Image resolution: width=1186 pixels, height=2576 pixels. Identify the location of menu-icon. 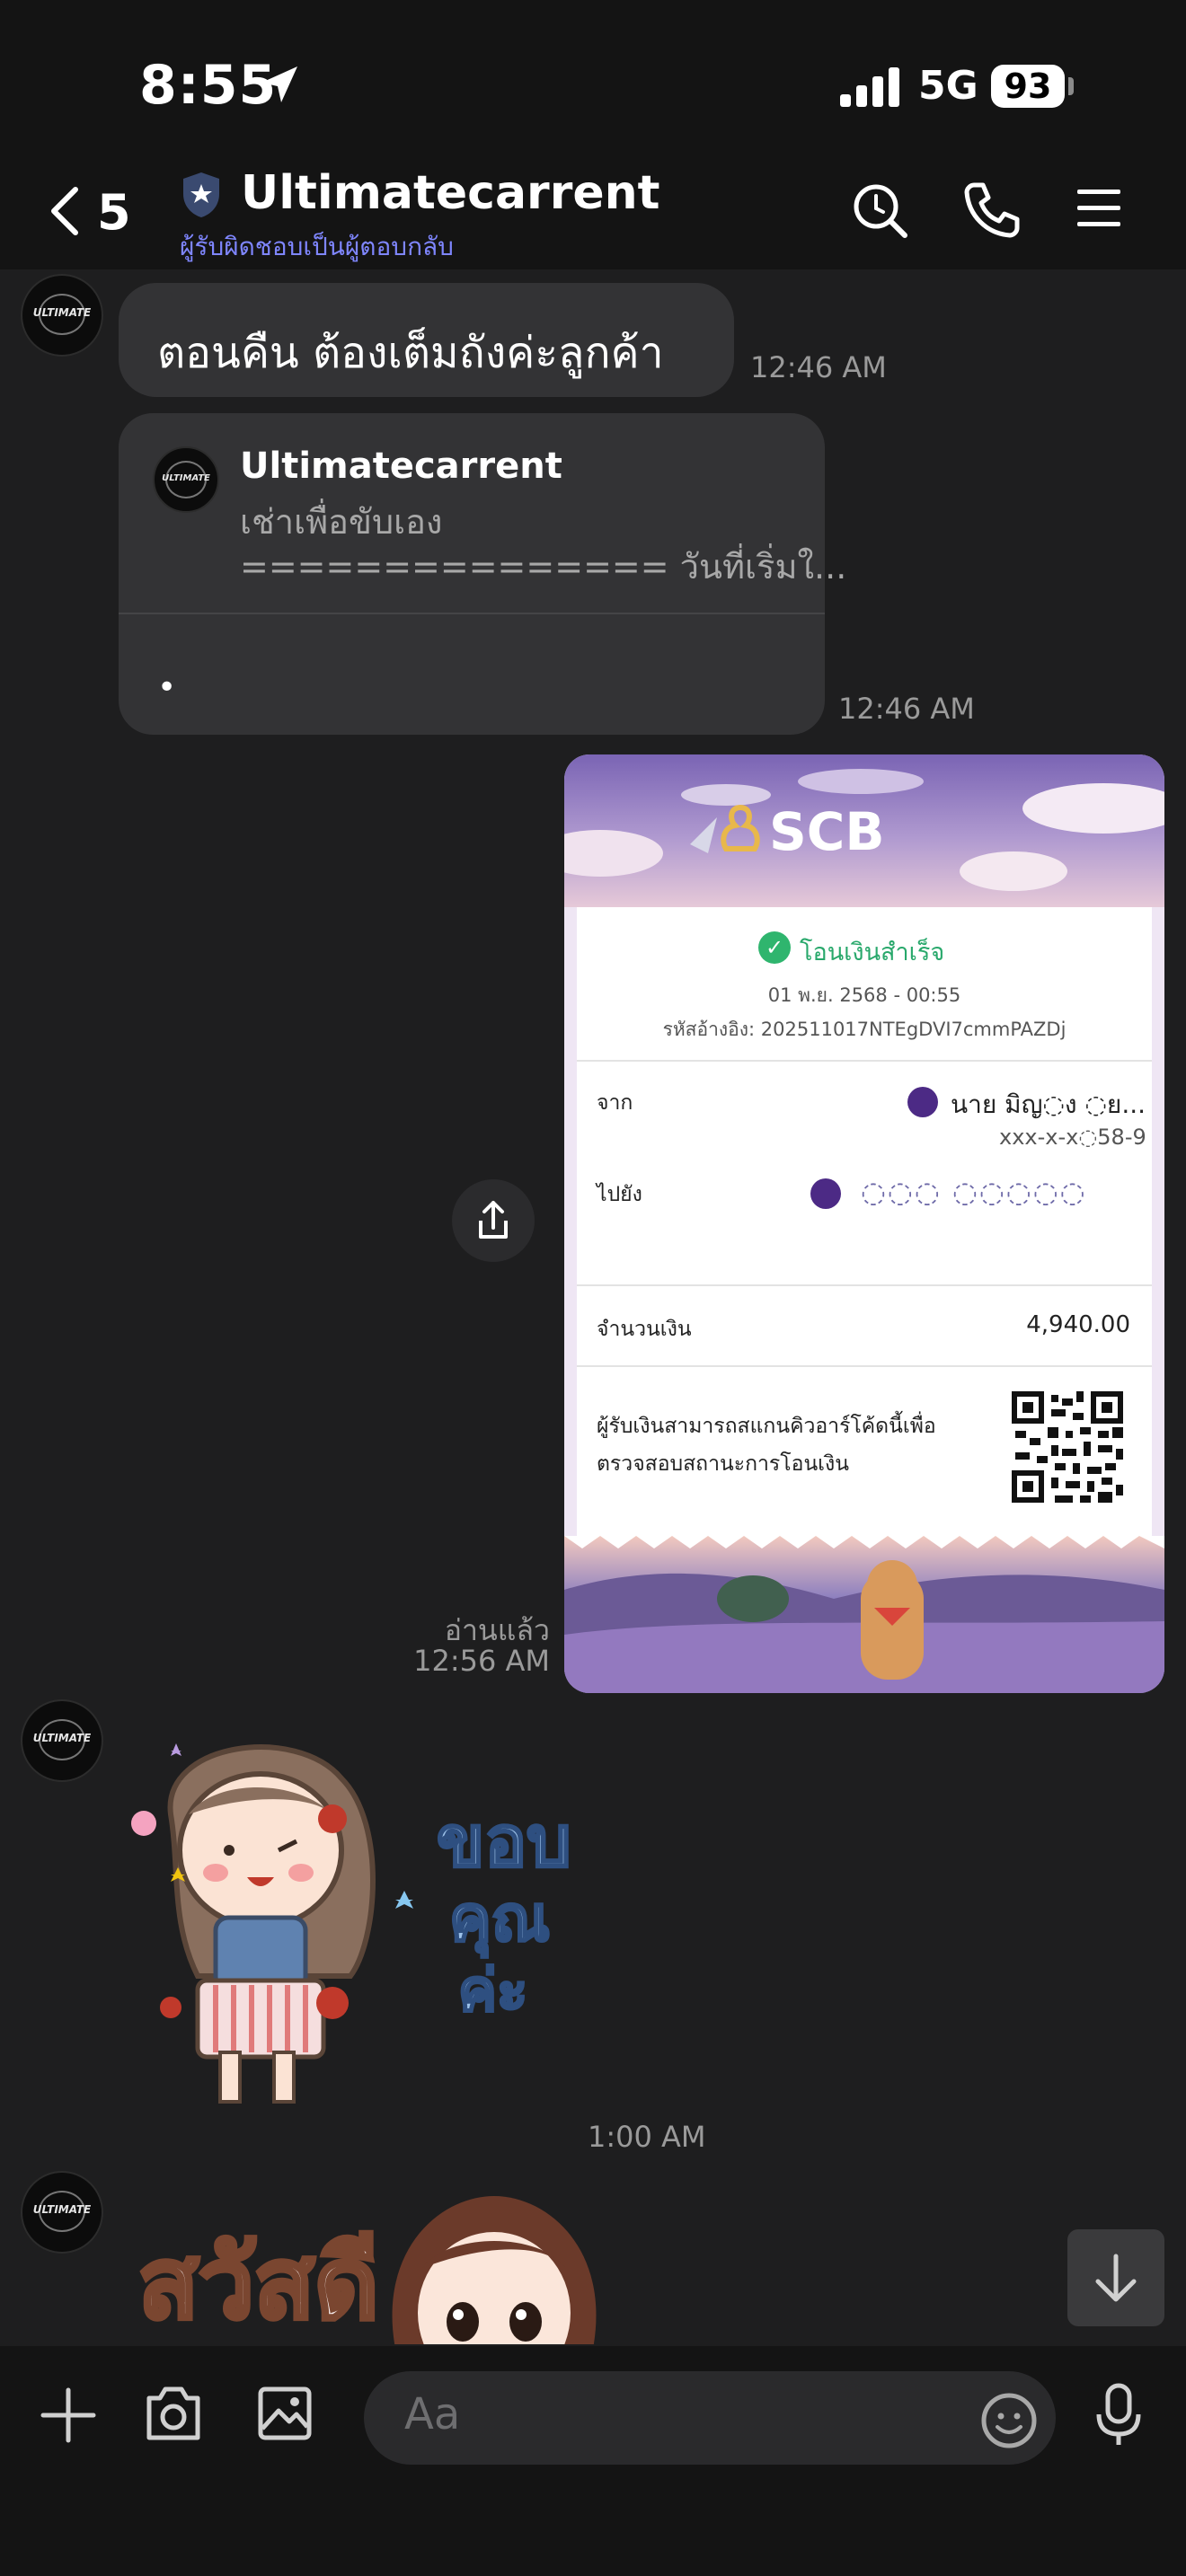
(1099, 210).